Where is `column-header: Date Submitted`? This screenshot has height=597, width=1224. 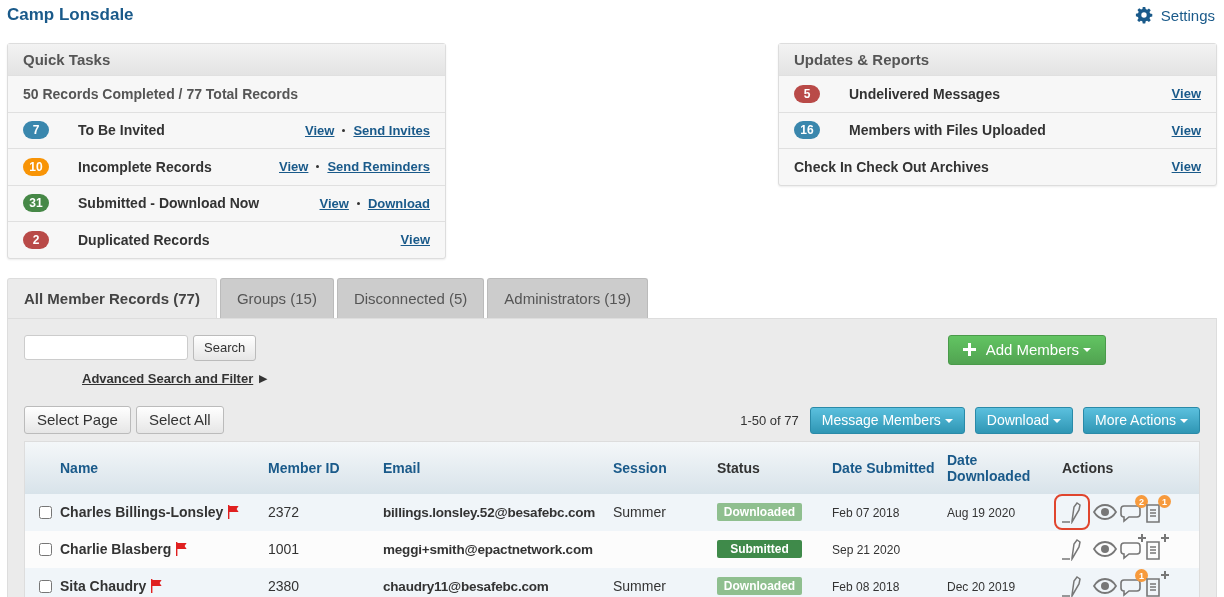 column-header: Date Submitted is located at coordinates (889, 467).